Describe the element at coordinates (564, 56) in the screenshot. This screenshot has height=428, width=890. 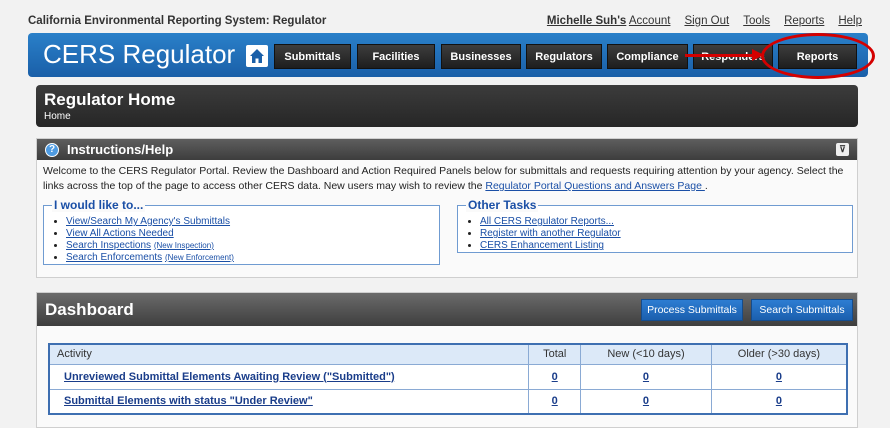
I see `nav-regulators: Regulators` at that location.